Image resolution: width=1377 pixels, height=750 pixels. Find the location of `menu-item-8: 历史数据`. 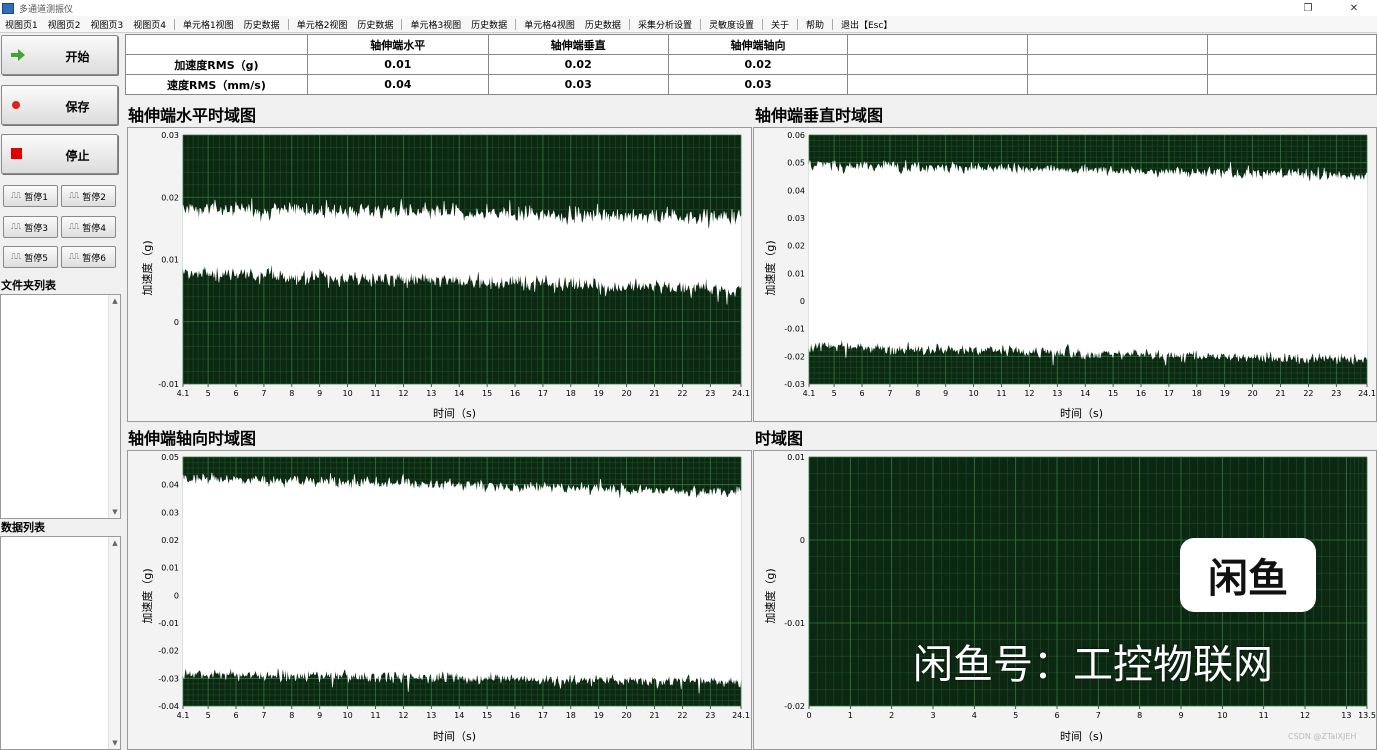

menu-item-8: 历史数据 is located at coordinates (375, 24).